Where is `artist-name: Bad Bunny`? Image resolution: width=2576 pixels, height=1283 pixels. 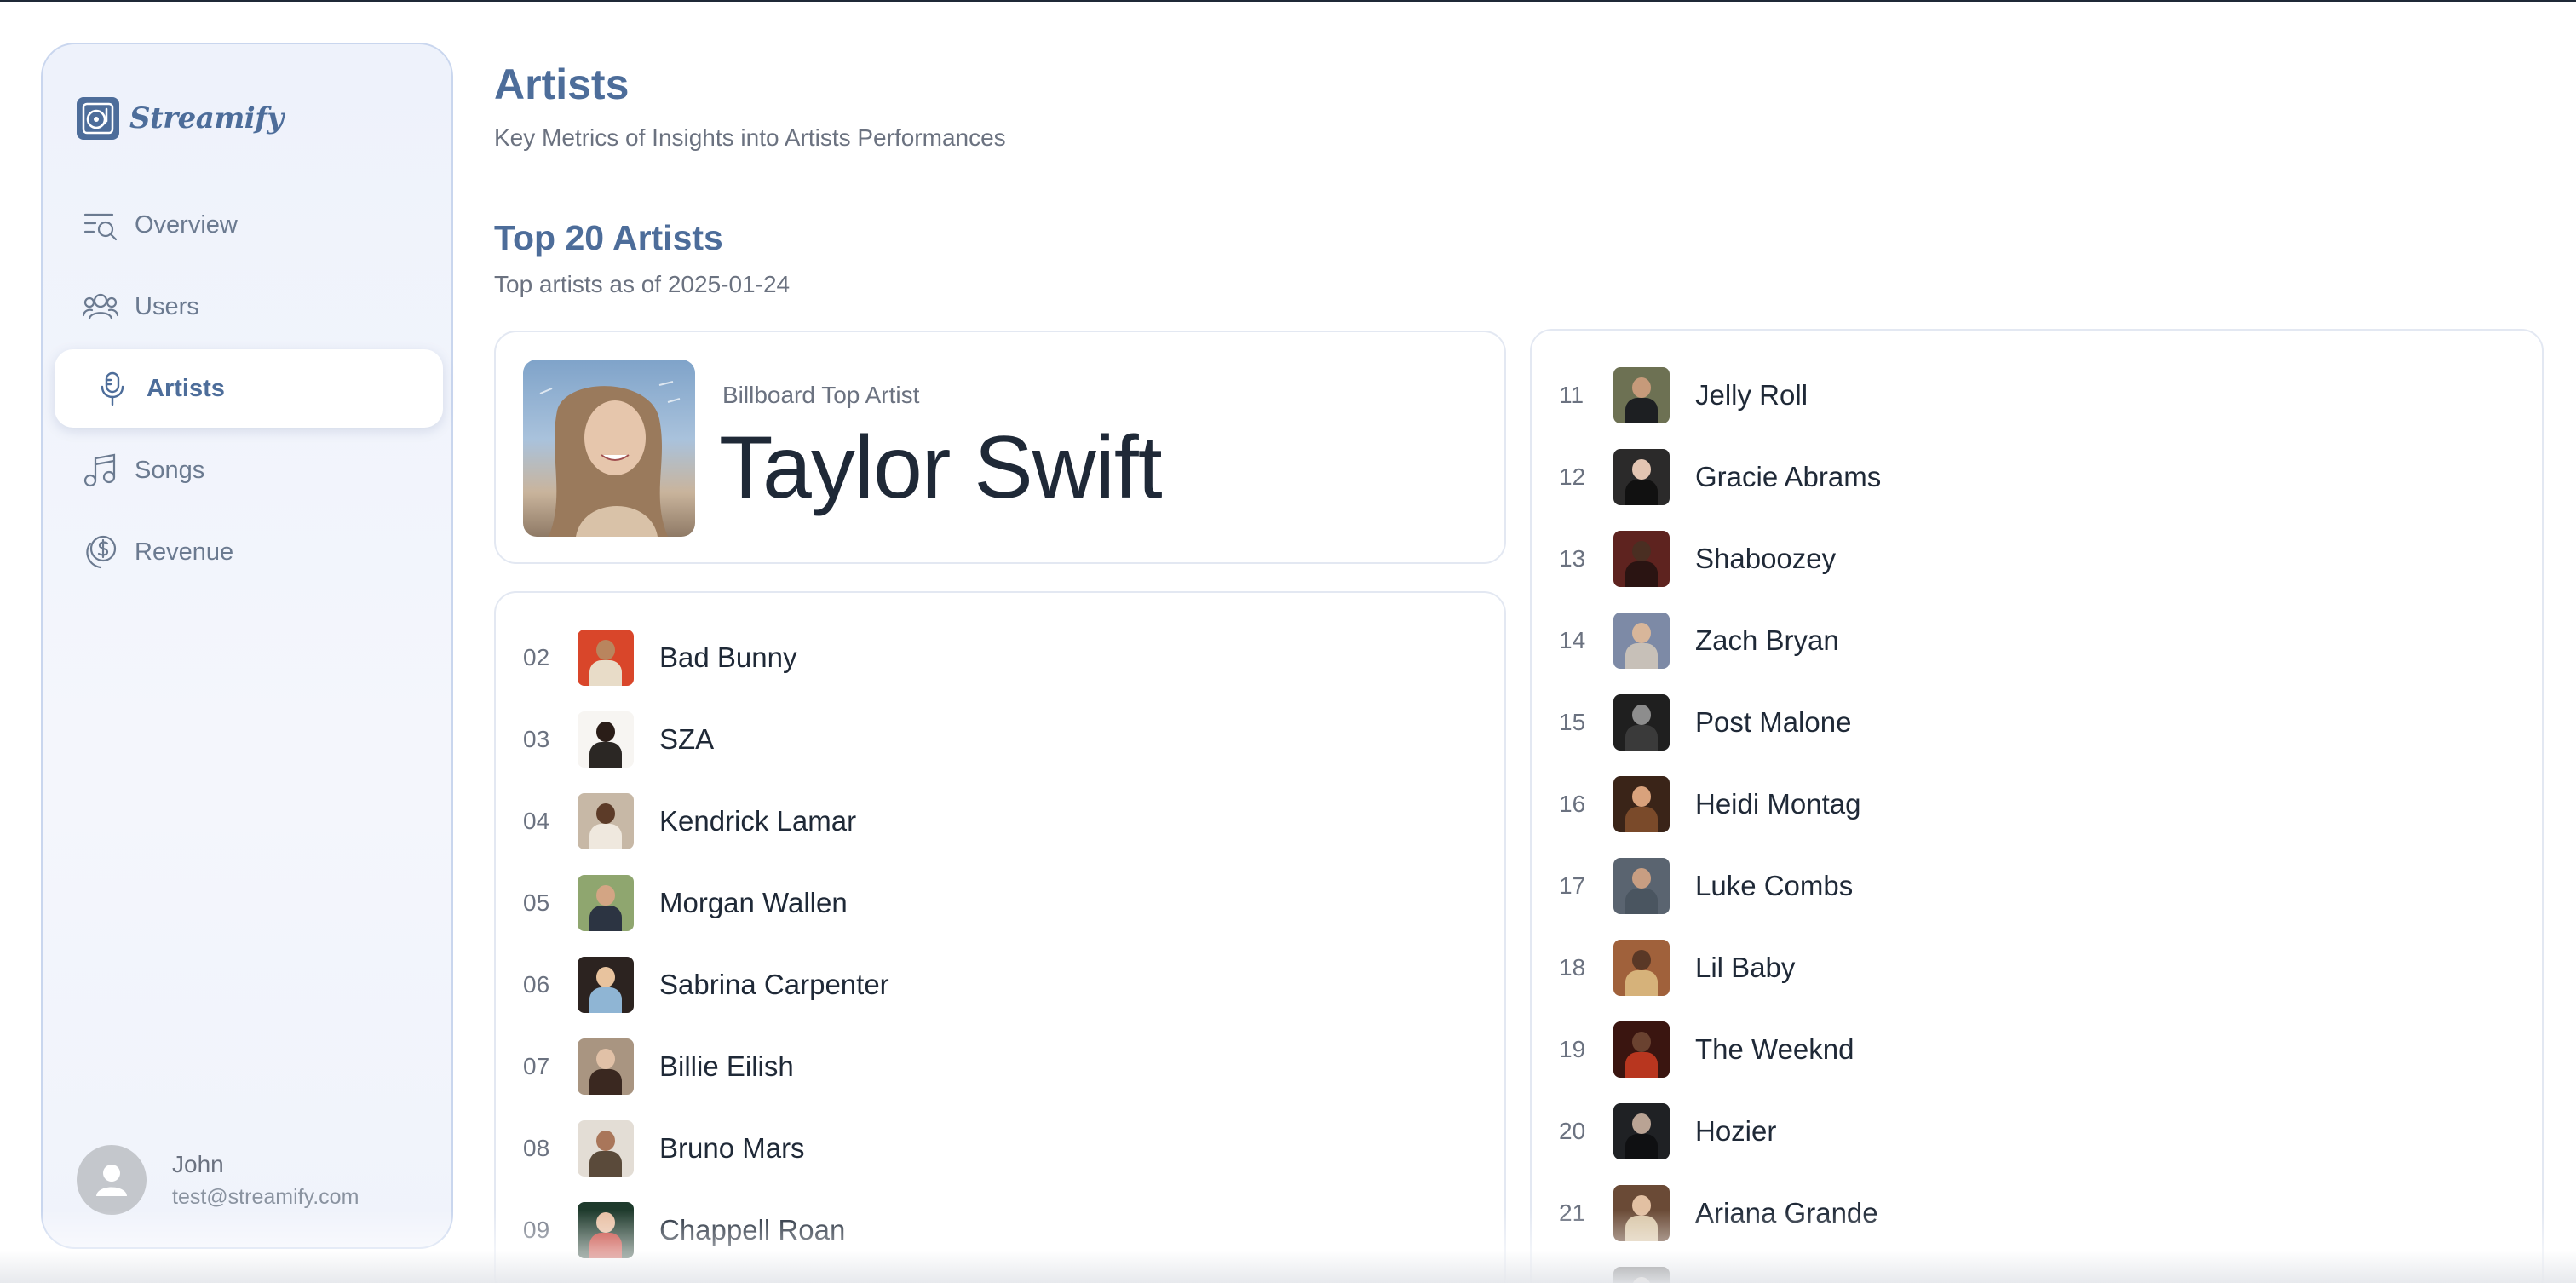 artist-name: Bad Bunny is located at coordinates (728, 657).